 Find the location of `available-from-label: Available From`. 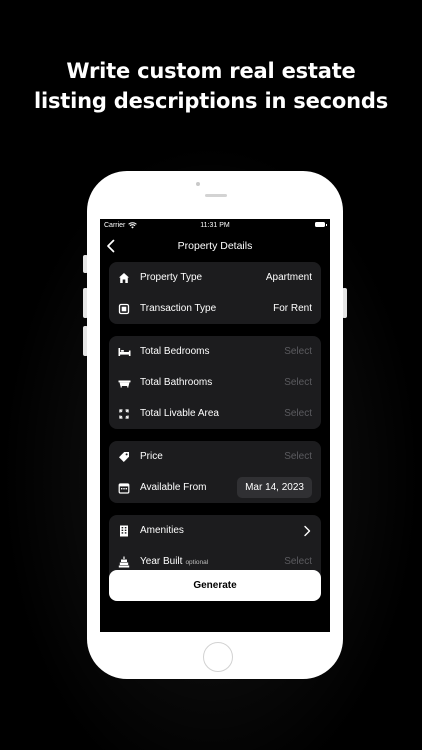

available-from-label: Available From is located at coordinates (173, 487).